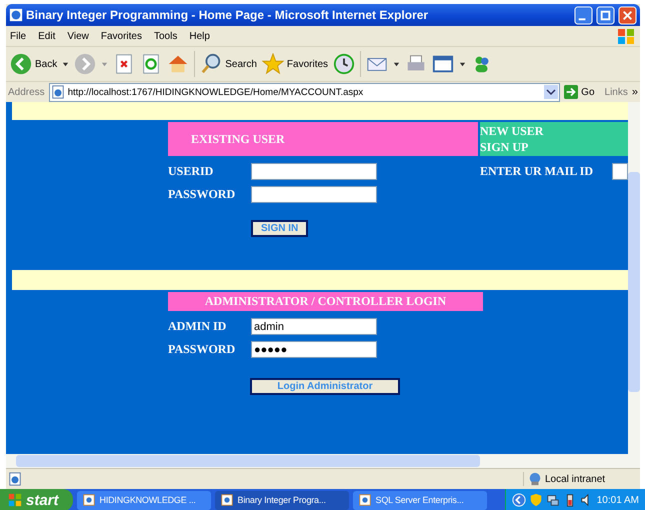  Describe the element at coordinates (571, 92) in the screenshot. I see `arrow-icon` at that location.